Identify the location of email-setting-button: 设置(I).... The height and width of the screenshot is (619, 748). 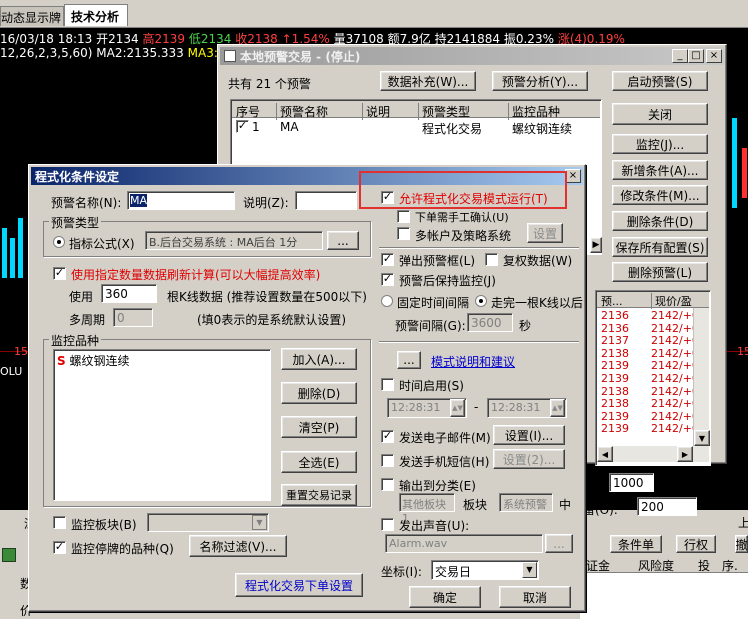
(529, 435).